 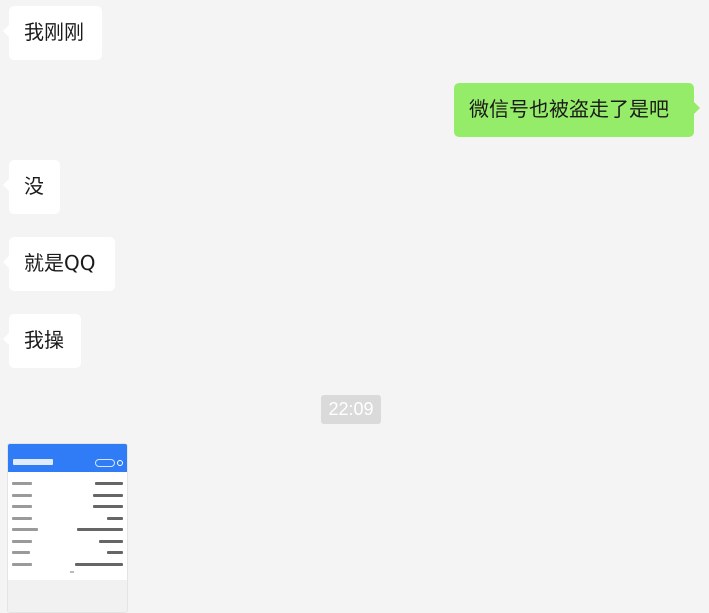 I want to click on thumbnail-menu-pill, so click(x=105, y=463).